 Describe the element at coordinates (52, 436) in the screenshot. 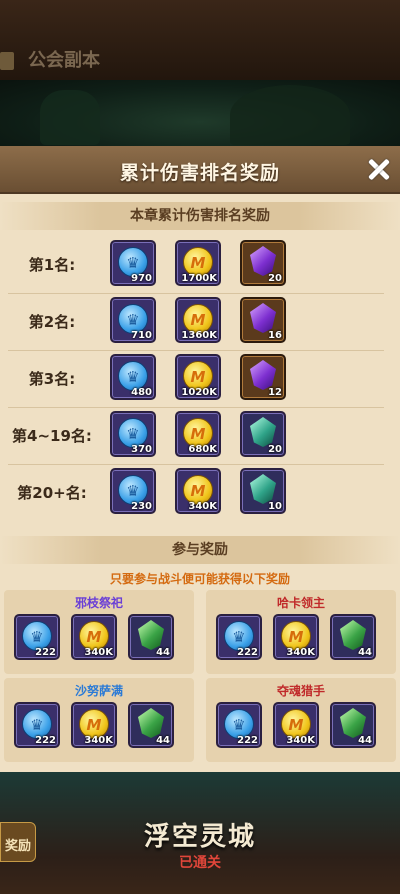

I see `rank-label: 第4~19名:` at that location.